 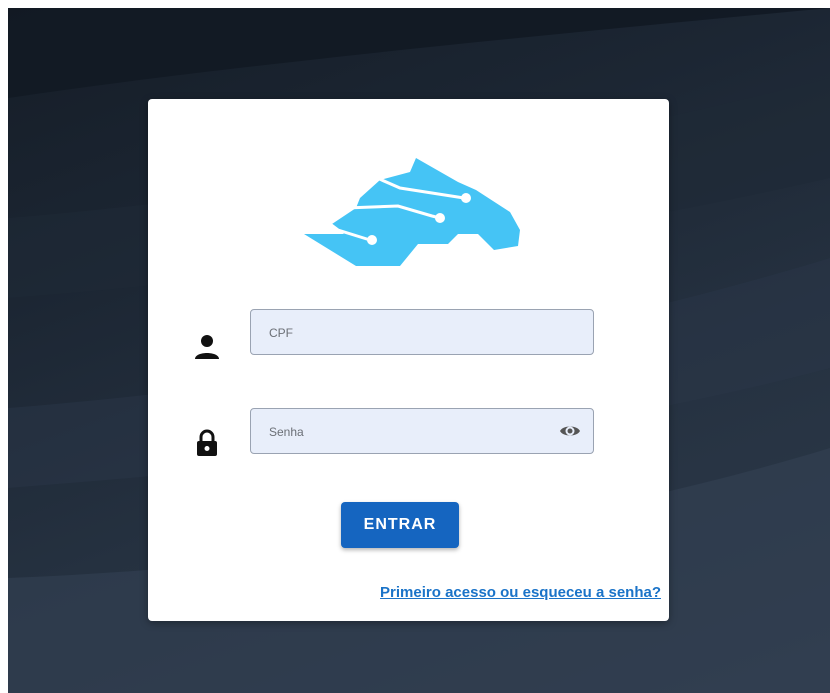 What do you see at coordinates (400, 525) in the screenshot?
I see `entrar-button: ENTRAR` at bounding box center [400, 525].